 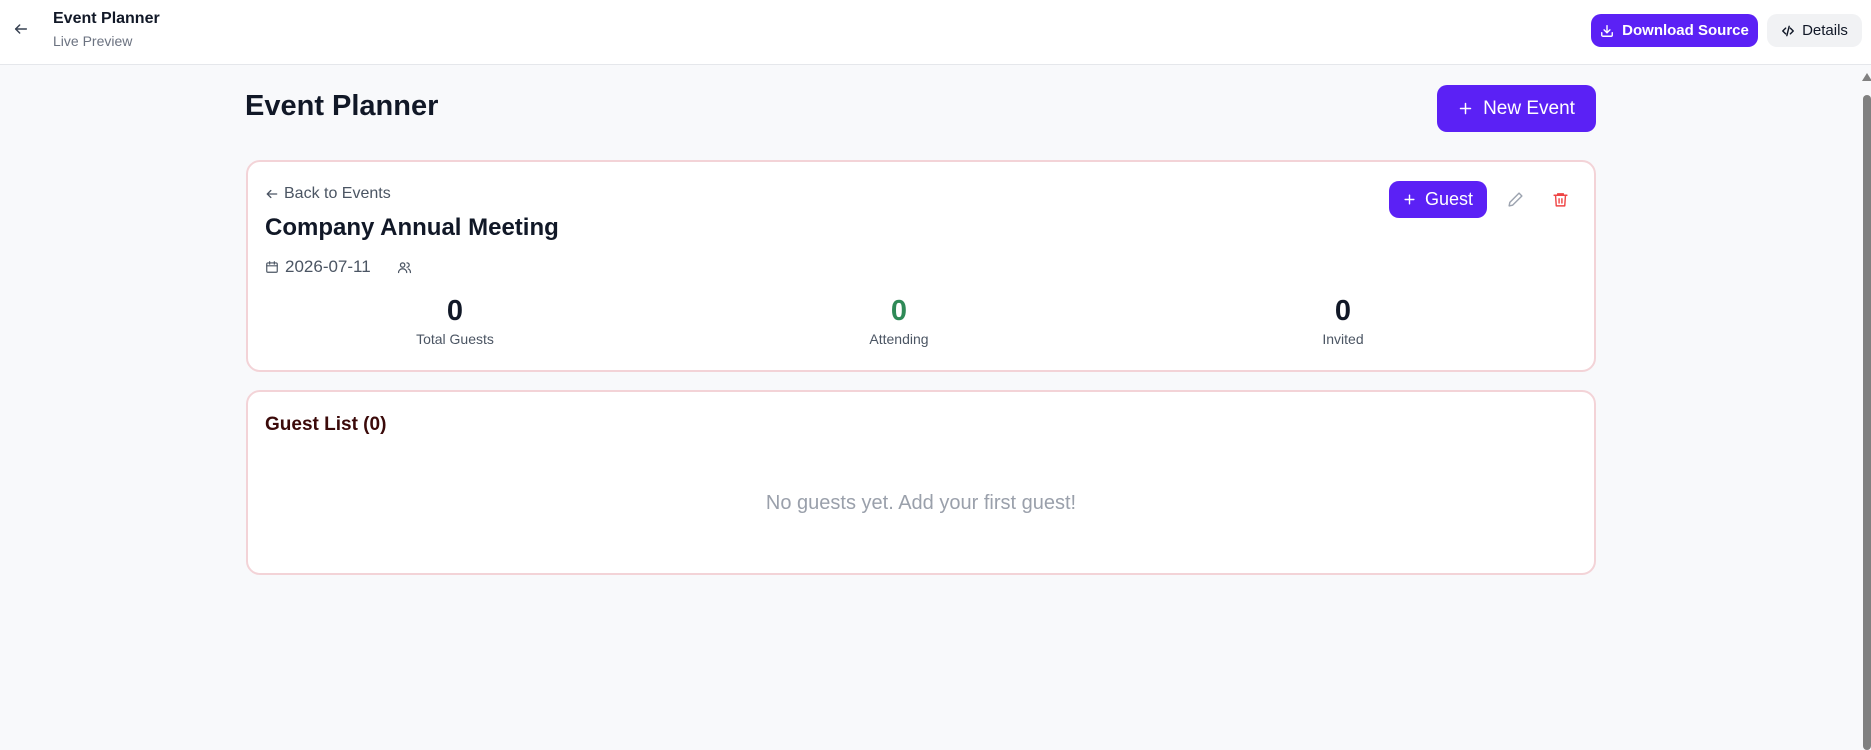 I want to click on page-scrollbar, so click(x=1866, y=407).